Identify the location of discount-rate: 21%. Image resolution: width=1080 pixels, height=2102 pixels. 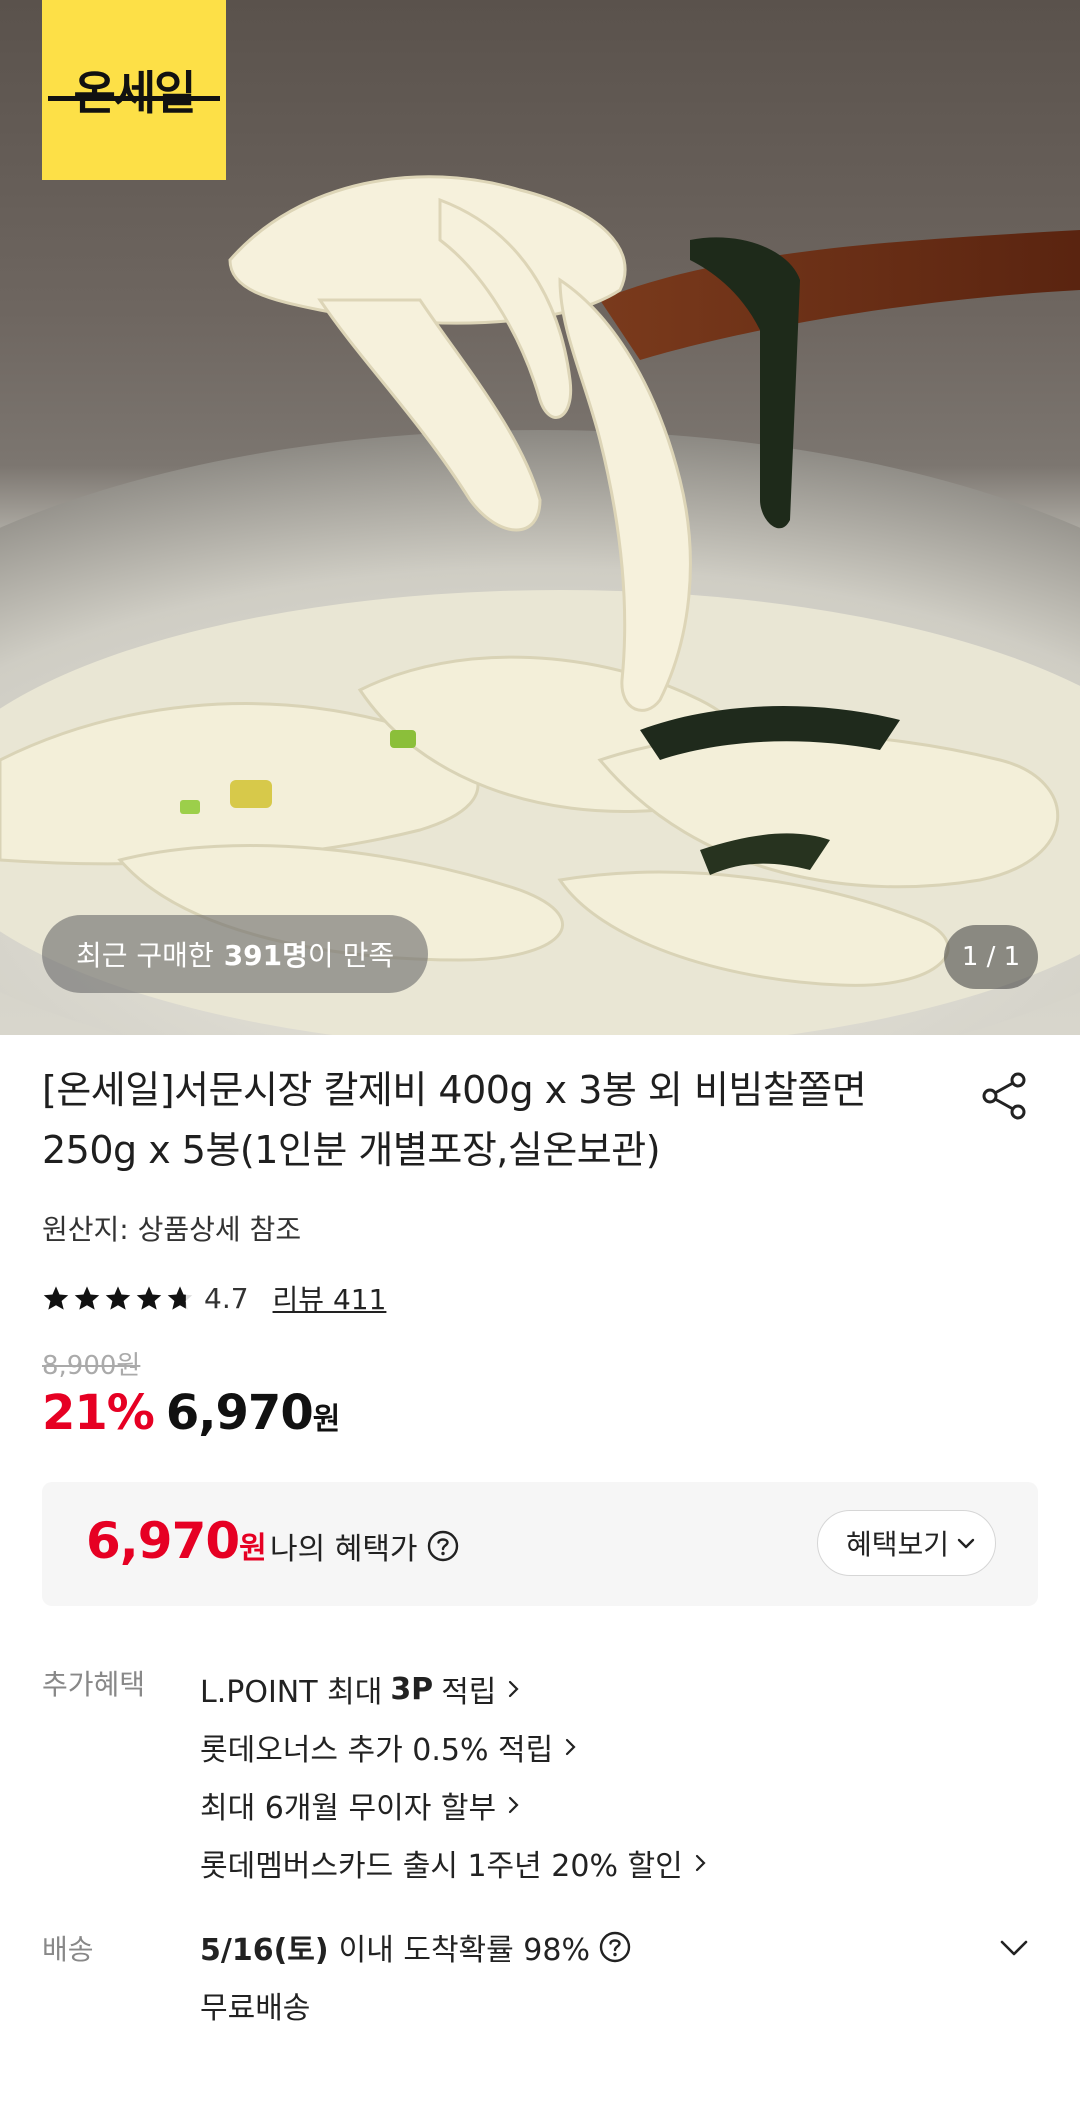
(98, 1413).